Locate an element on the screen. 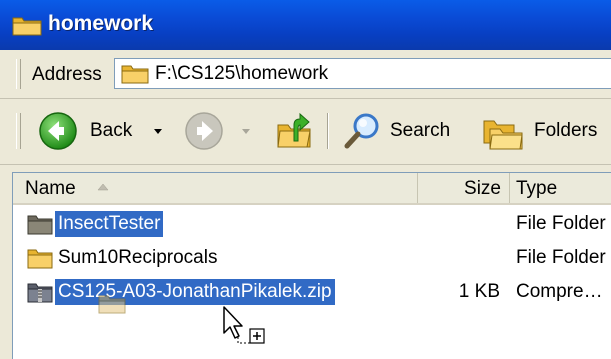  address-value: F:\CS125\homework is located at coordinates (242, 73).